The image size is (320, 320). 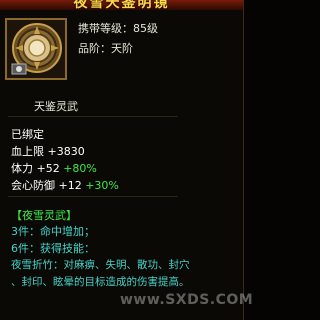 I want to click on stat-stamina-bonus: +80%, so click(x=80, y=168).